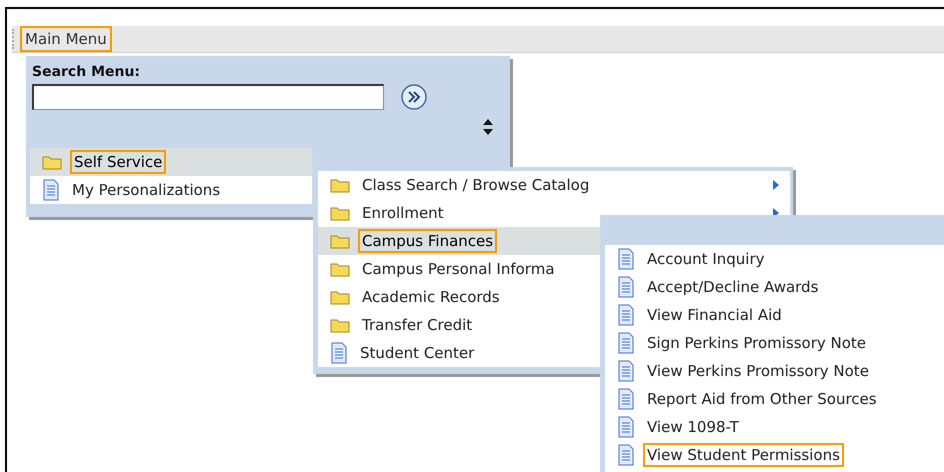 The image size is (944, 472). Describe the element at coordinates (414, 97) in the screenshot. I see `go-icon` at that location.